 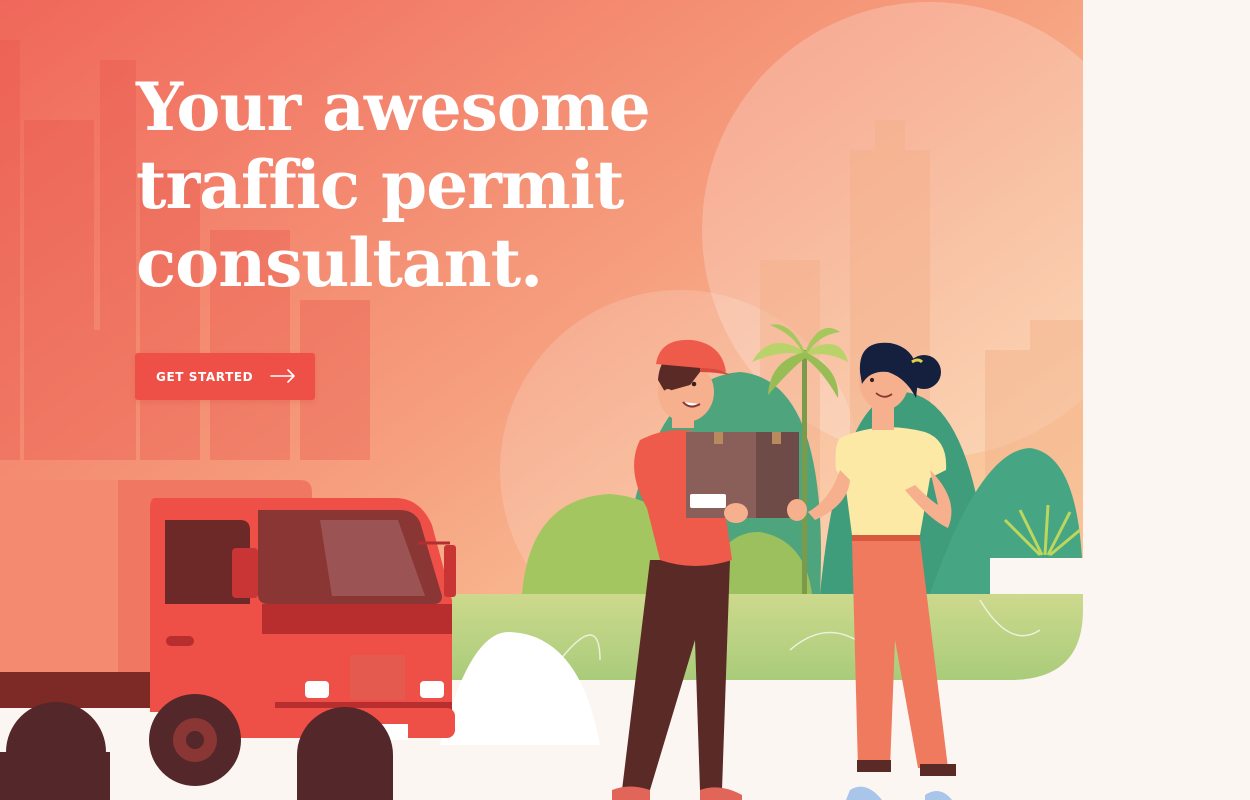 What do you see at coordinates (282, 376) in the screenshot?
I see `arrow-right-icon` at bounding box center [282, 376].